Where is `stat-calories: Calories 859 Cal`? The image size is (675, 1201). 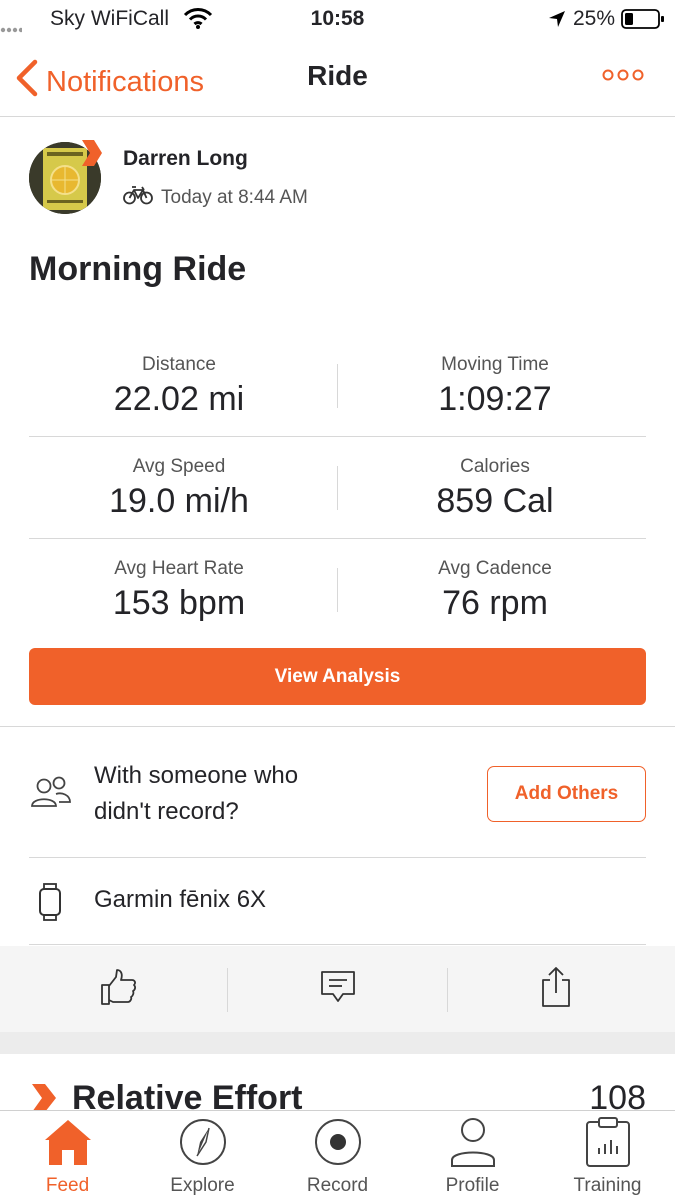 stat-calories: Calories 859 Cal is located at coordinates (495, 488).